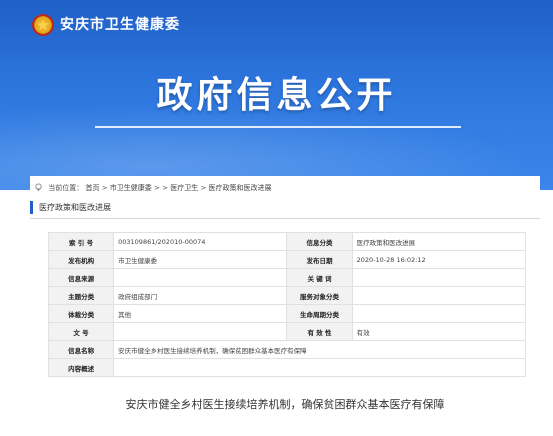  Describe the element at coordinates (92, 188) in the screenshot. I see `breadcrumb-home: 首页` at that location.